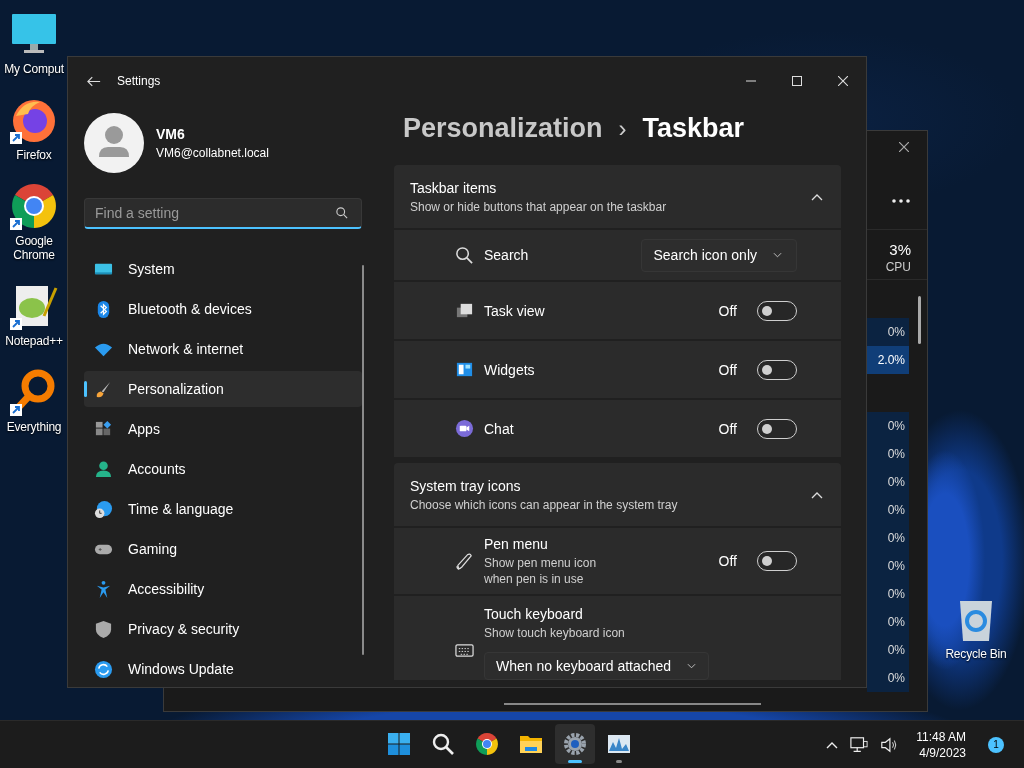 The height and width of the screenshot is (768, 1024). Describe the element at coordinates (499, 428) in the screenshot. I see `setting-label: Chat` at that location.